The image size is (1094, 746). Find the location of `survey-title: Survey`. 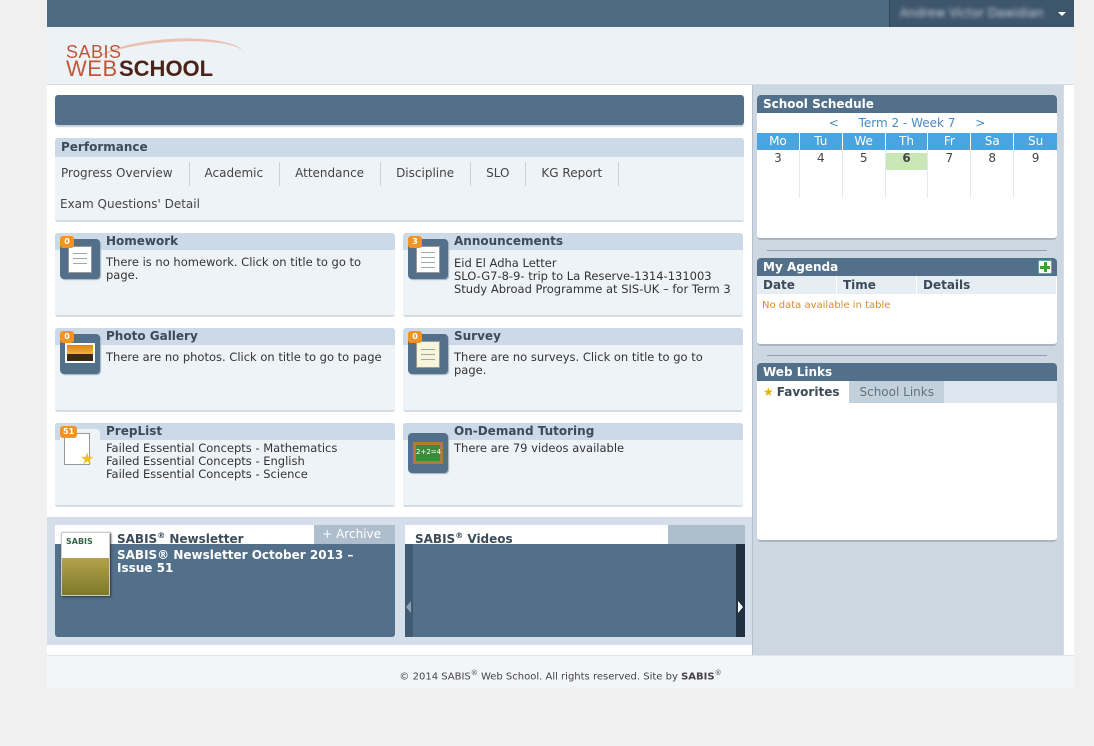

survey-title: Survey is located at coordinates (573, 336).